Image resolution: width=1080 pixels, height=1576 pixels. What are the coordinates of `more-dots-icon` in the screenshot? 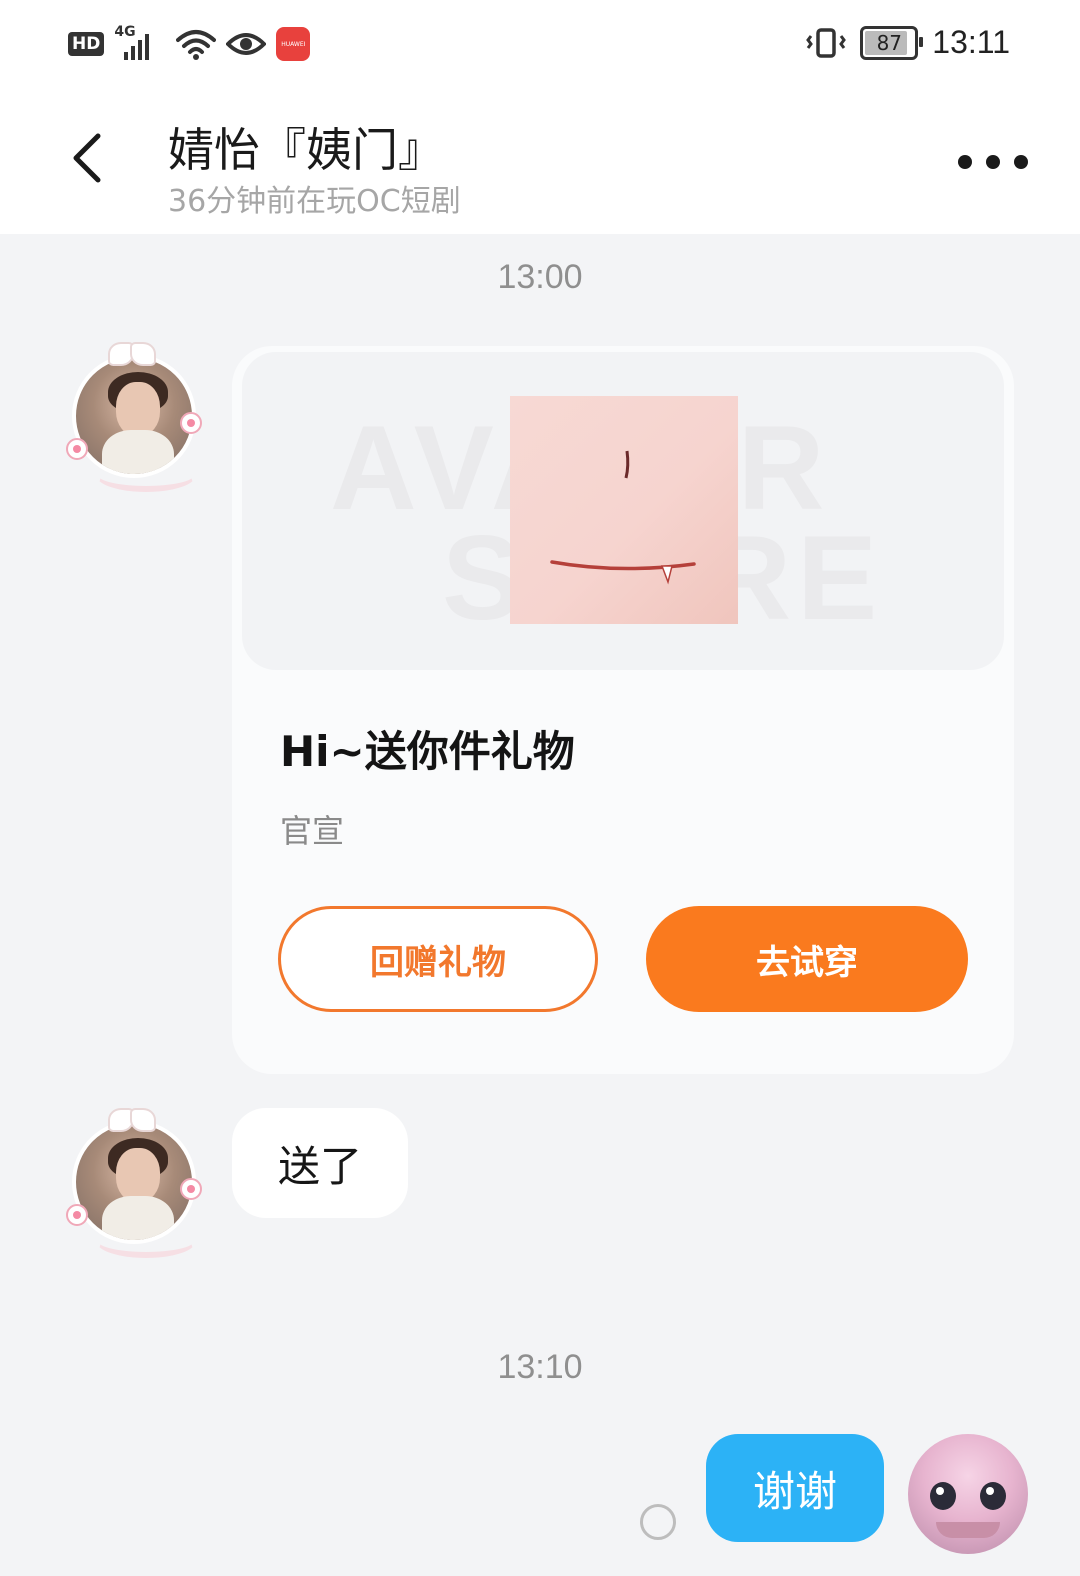 It's located at (965, 162).